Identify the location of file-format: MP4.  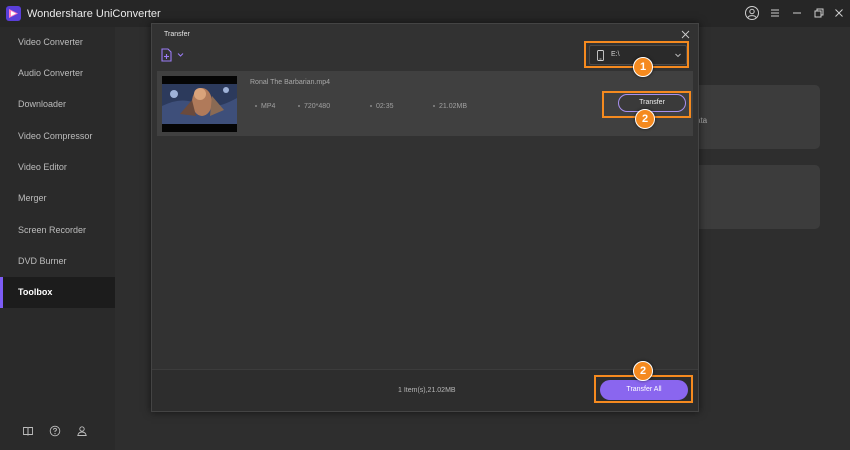
(265, 106).